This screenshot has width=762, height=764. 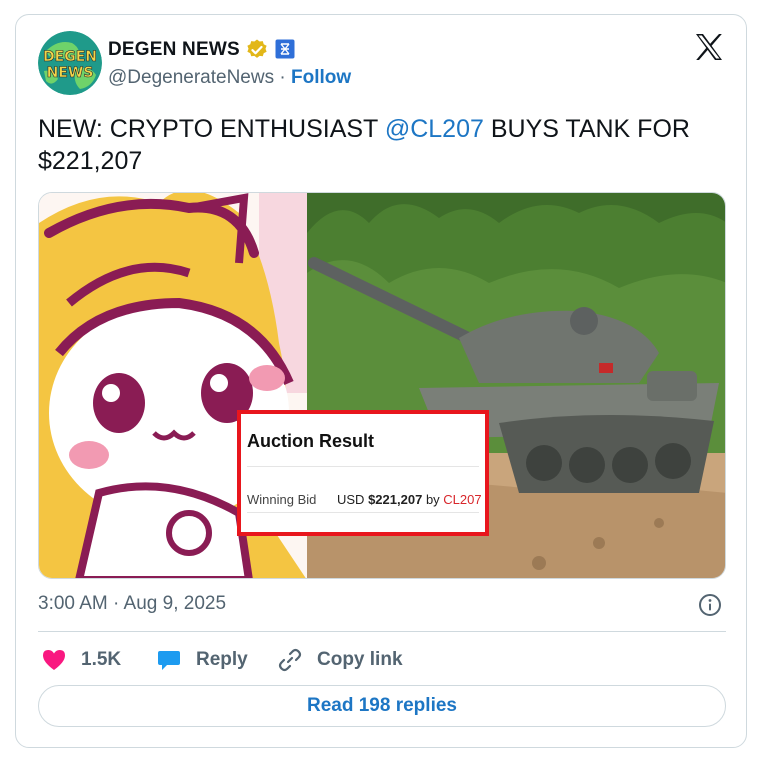 I want to click on copy-link-button: Copy link, so click(x=340, y=660).